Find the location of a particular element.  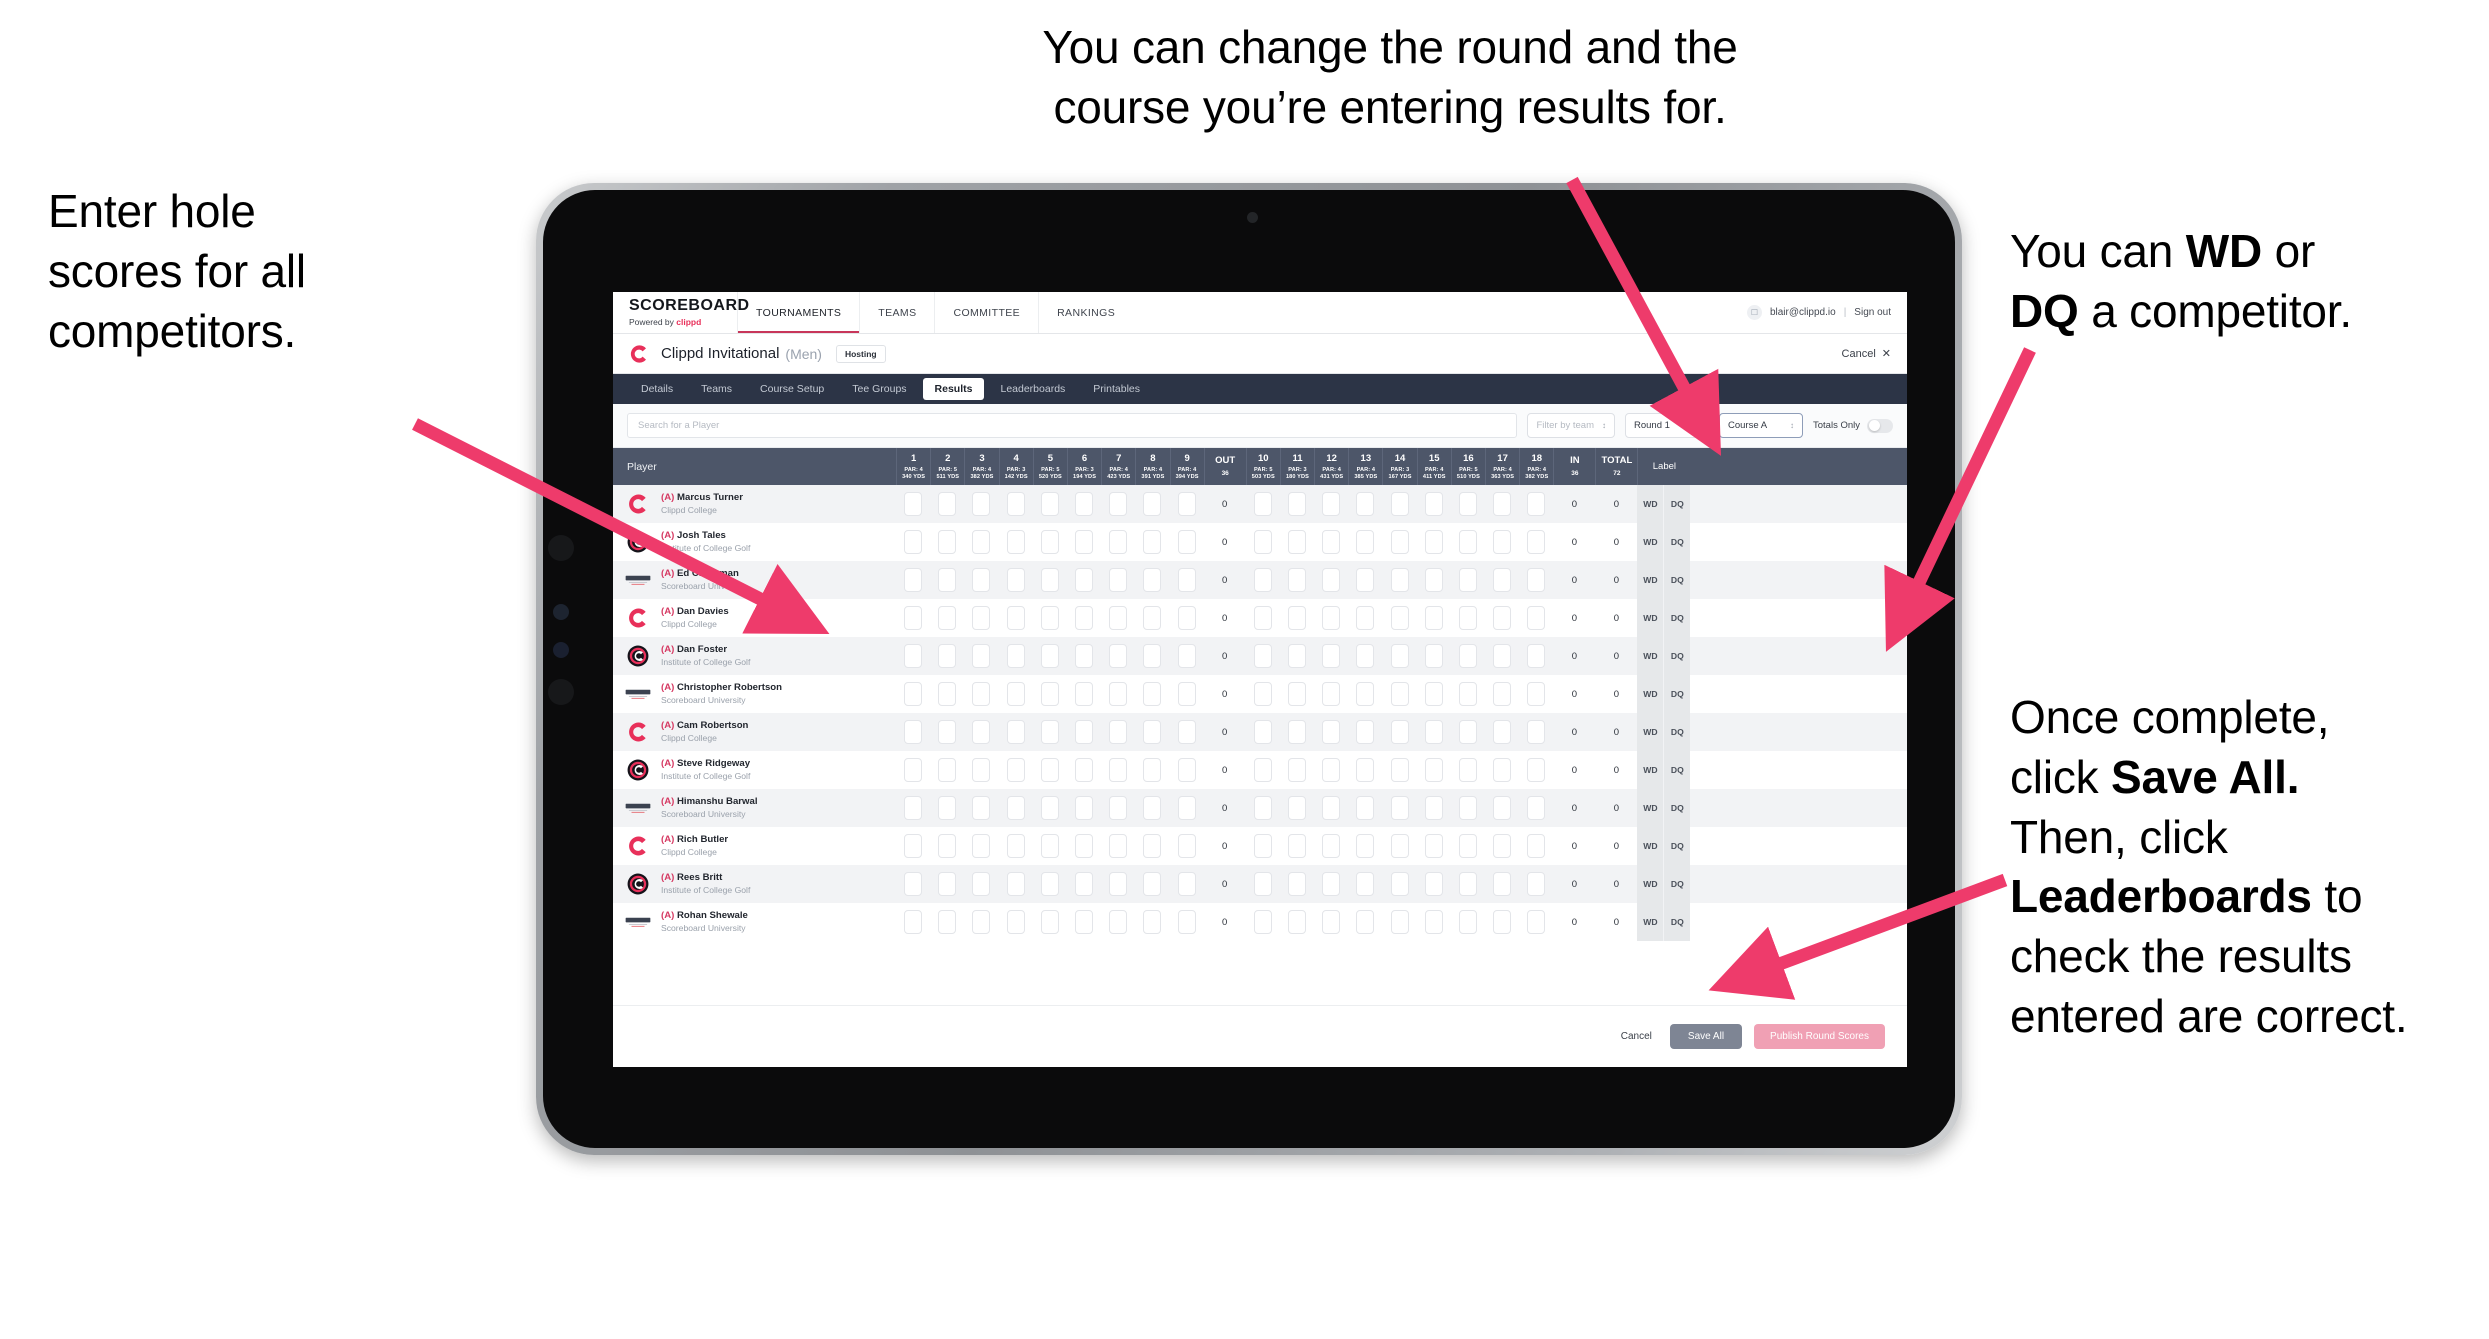

player-cell: (A) Marcus Turner Clippd College is located at coordinates (754, 504).